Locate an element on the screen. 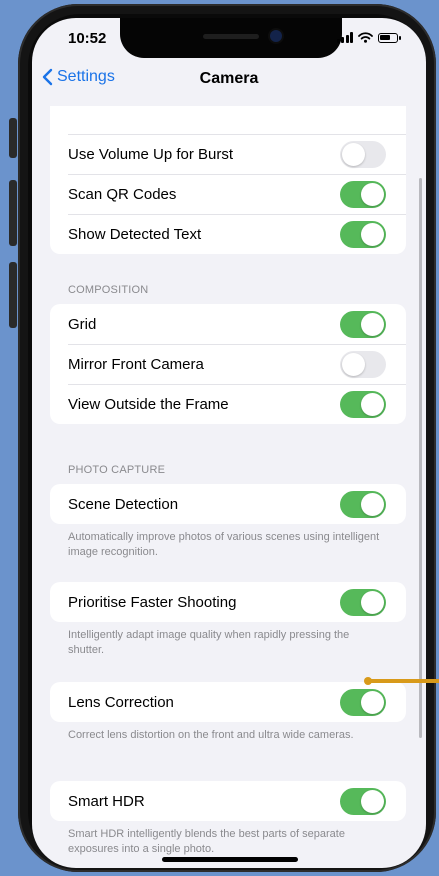 This screenshot has width=439, height=876. row-label: Grid is located at coordinates (82, 324).